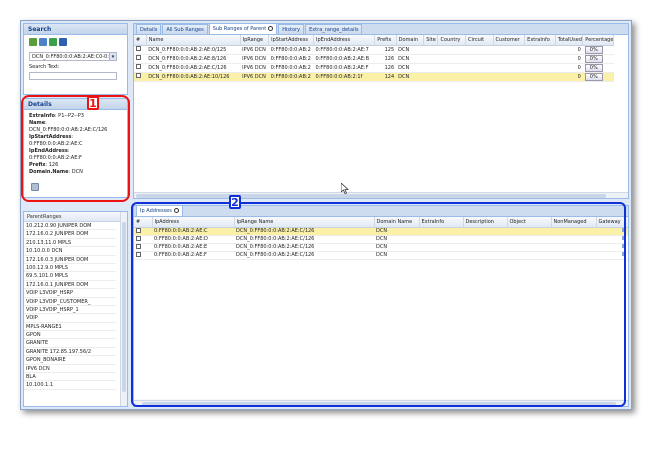  What do you see at coordinates (70, 234) in the screenshot?
I see `parent-range-item: 172.16.0.2 JUNIPER DOM` at bounding box center [70, 234].